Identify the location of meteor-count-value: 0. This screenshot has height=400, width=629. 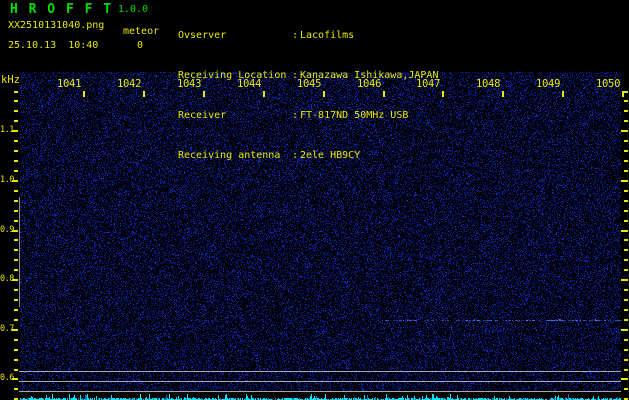
(140, 45).